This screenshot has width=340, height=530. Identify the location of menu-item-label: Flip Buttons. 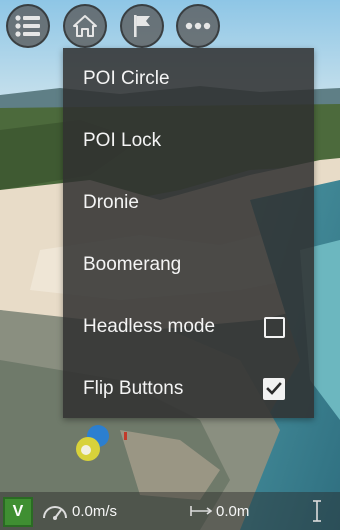
(133, 388).